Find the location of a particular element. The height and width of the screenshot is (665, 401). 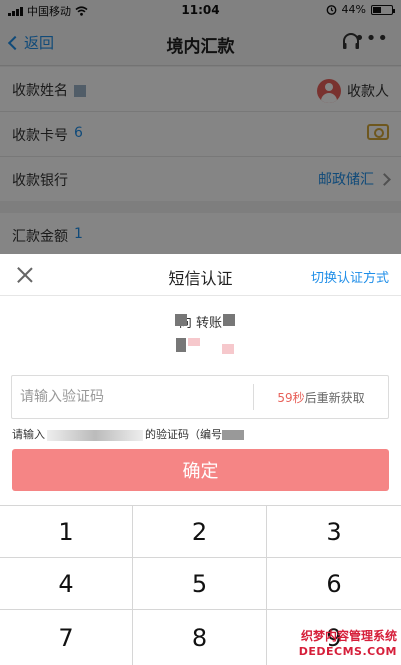

resend-countdown: 59秒后重新获取 is located at coordinates (321, 397).